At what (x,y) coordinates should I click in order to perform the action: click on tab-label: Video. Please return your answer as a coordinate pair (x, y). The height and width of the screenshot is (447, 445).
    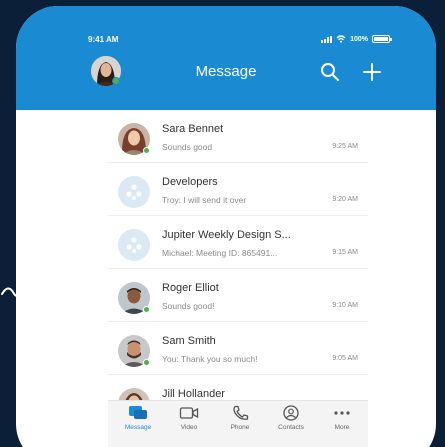
    Looking at the image, I should click on (189, 427).